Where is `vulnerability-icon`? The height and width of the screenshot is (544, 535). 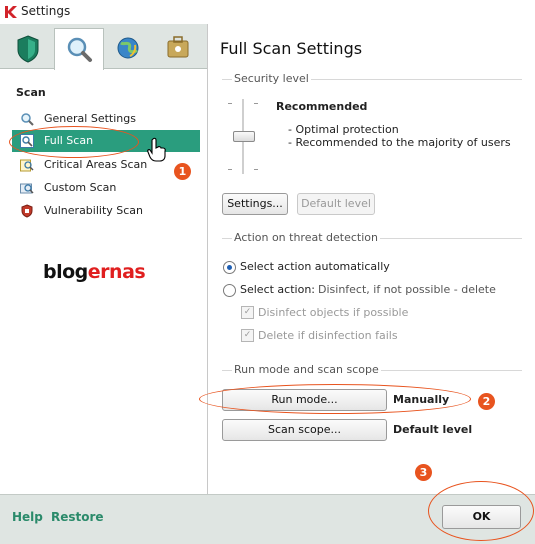
vulnerability-icon is located at coordinates (27, 211).